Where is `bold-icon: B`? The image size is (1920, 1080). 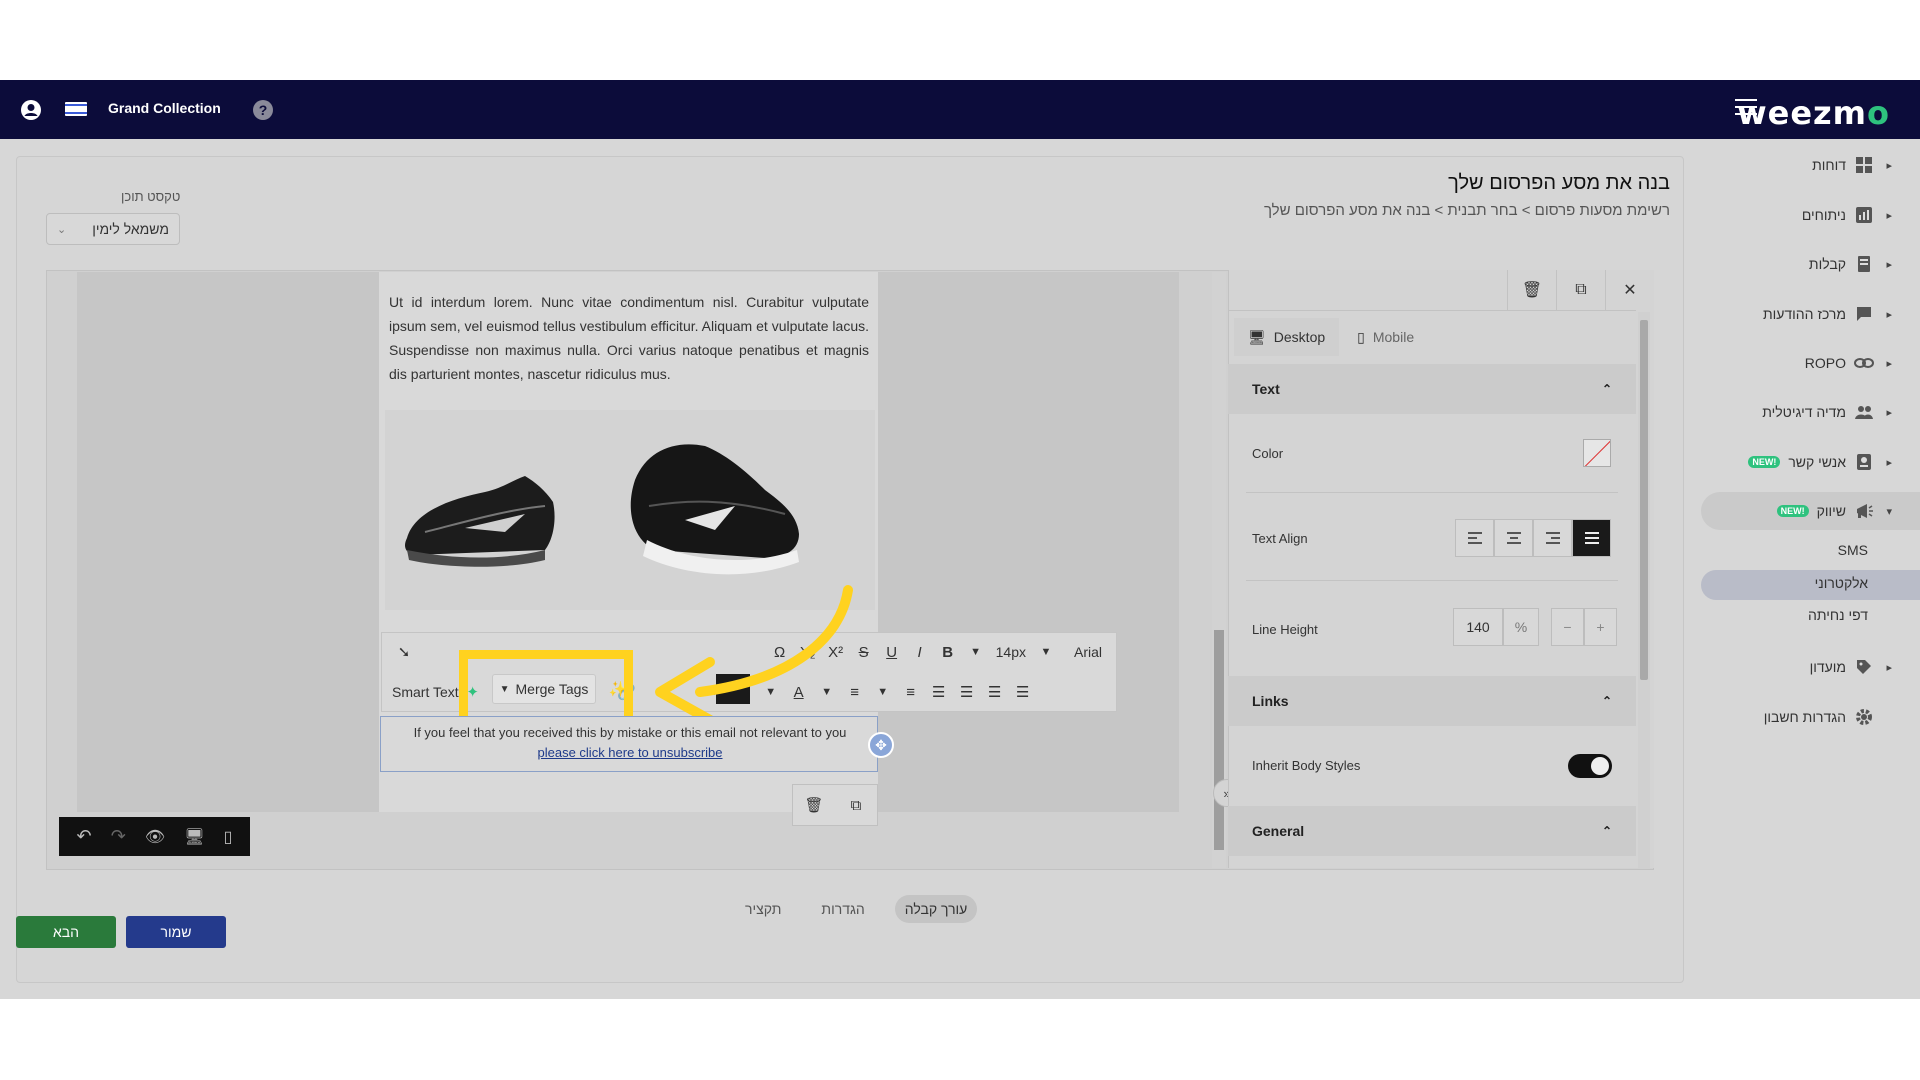 bold-icon: B is located at coordinates (948, 652).